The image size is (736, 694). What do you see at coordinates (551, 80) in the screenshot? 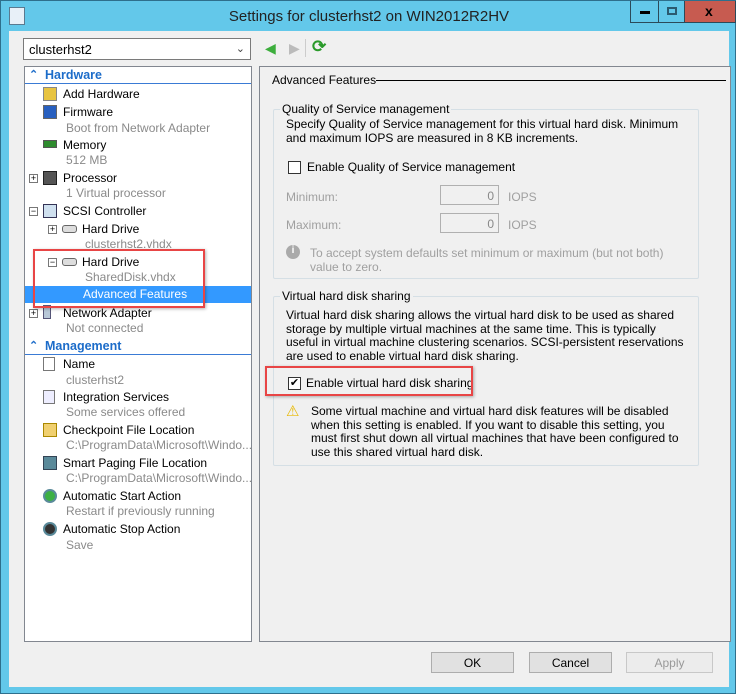
I see `section-divider` at bounding box center [551, 80].